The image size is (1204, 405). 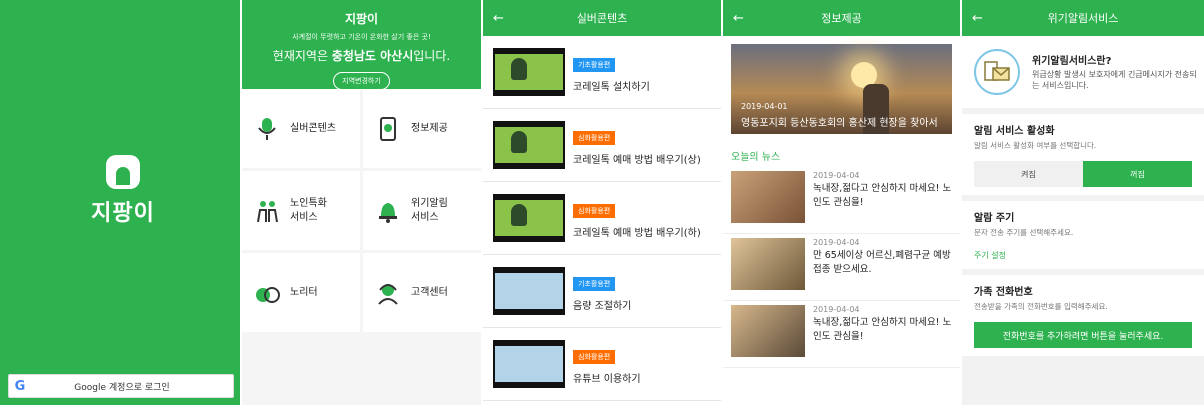 I want to click on current-region: 현재지역은 충청남도 아산시입니다., so click(x=361, y=55).